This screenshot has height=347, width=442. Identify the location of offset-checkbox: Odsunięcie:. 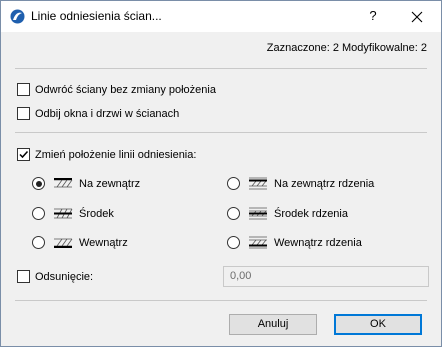
(55, 276).